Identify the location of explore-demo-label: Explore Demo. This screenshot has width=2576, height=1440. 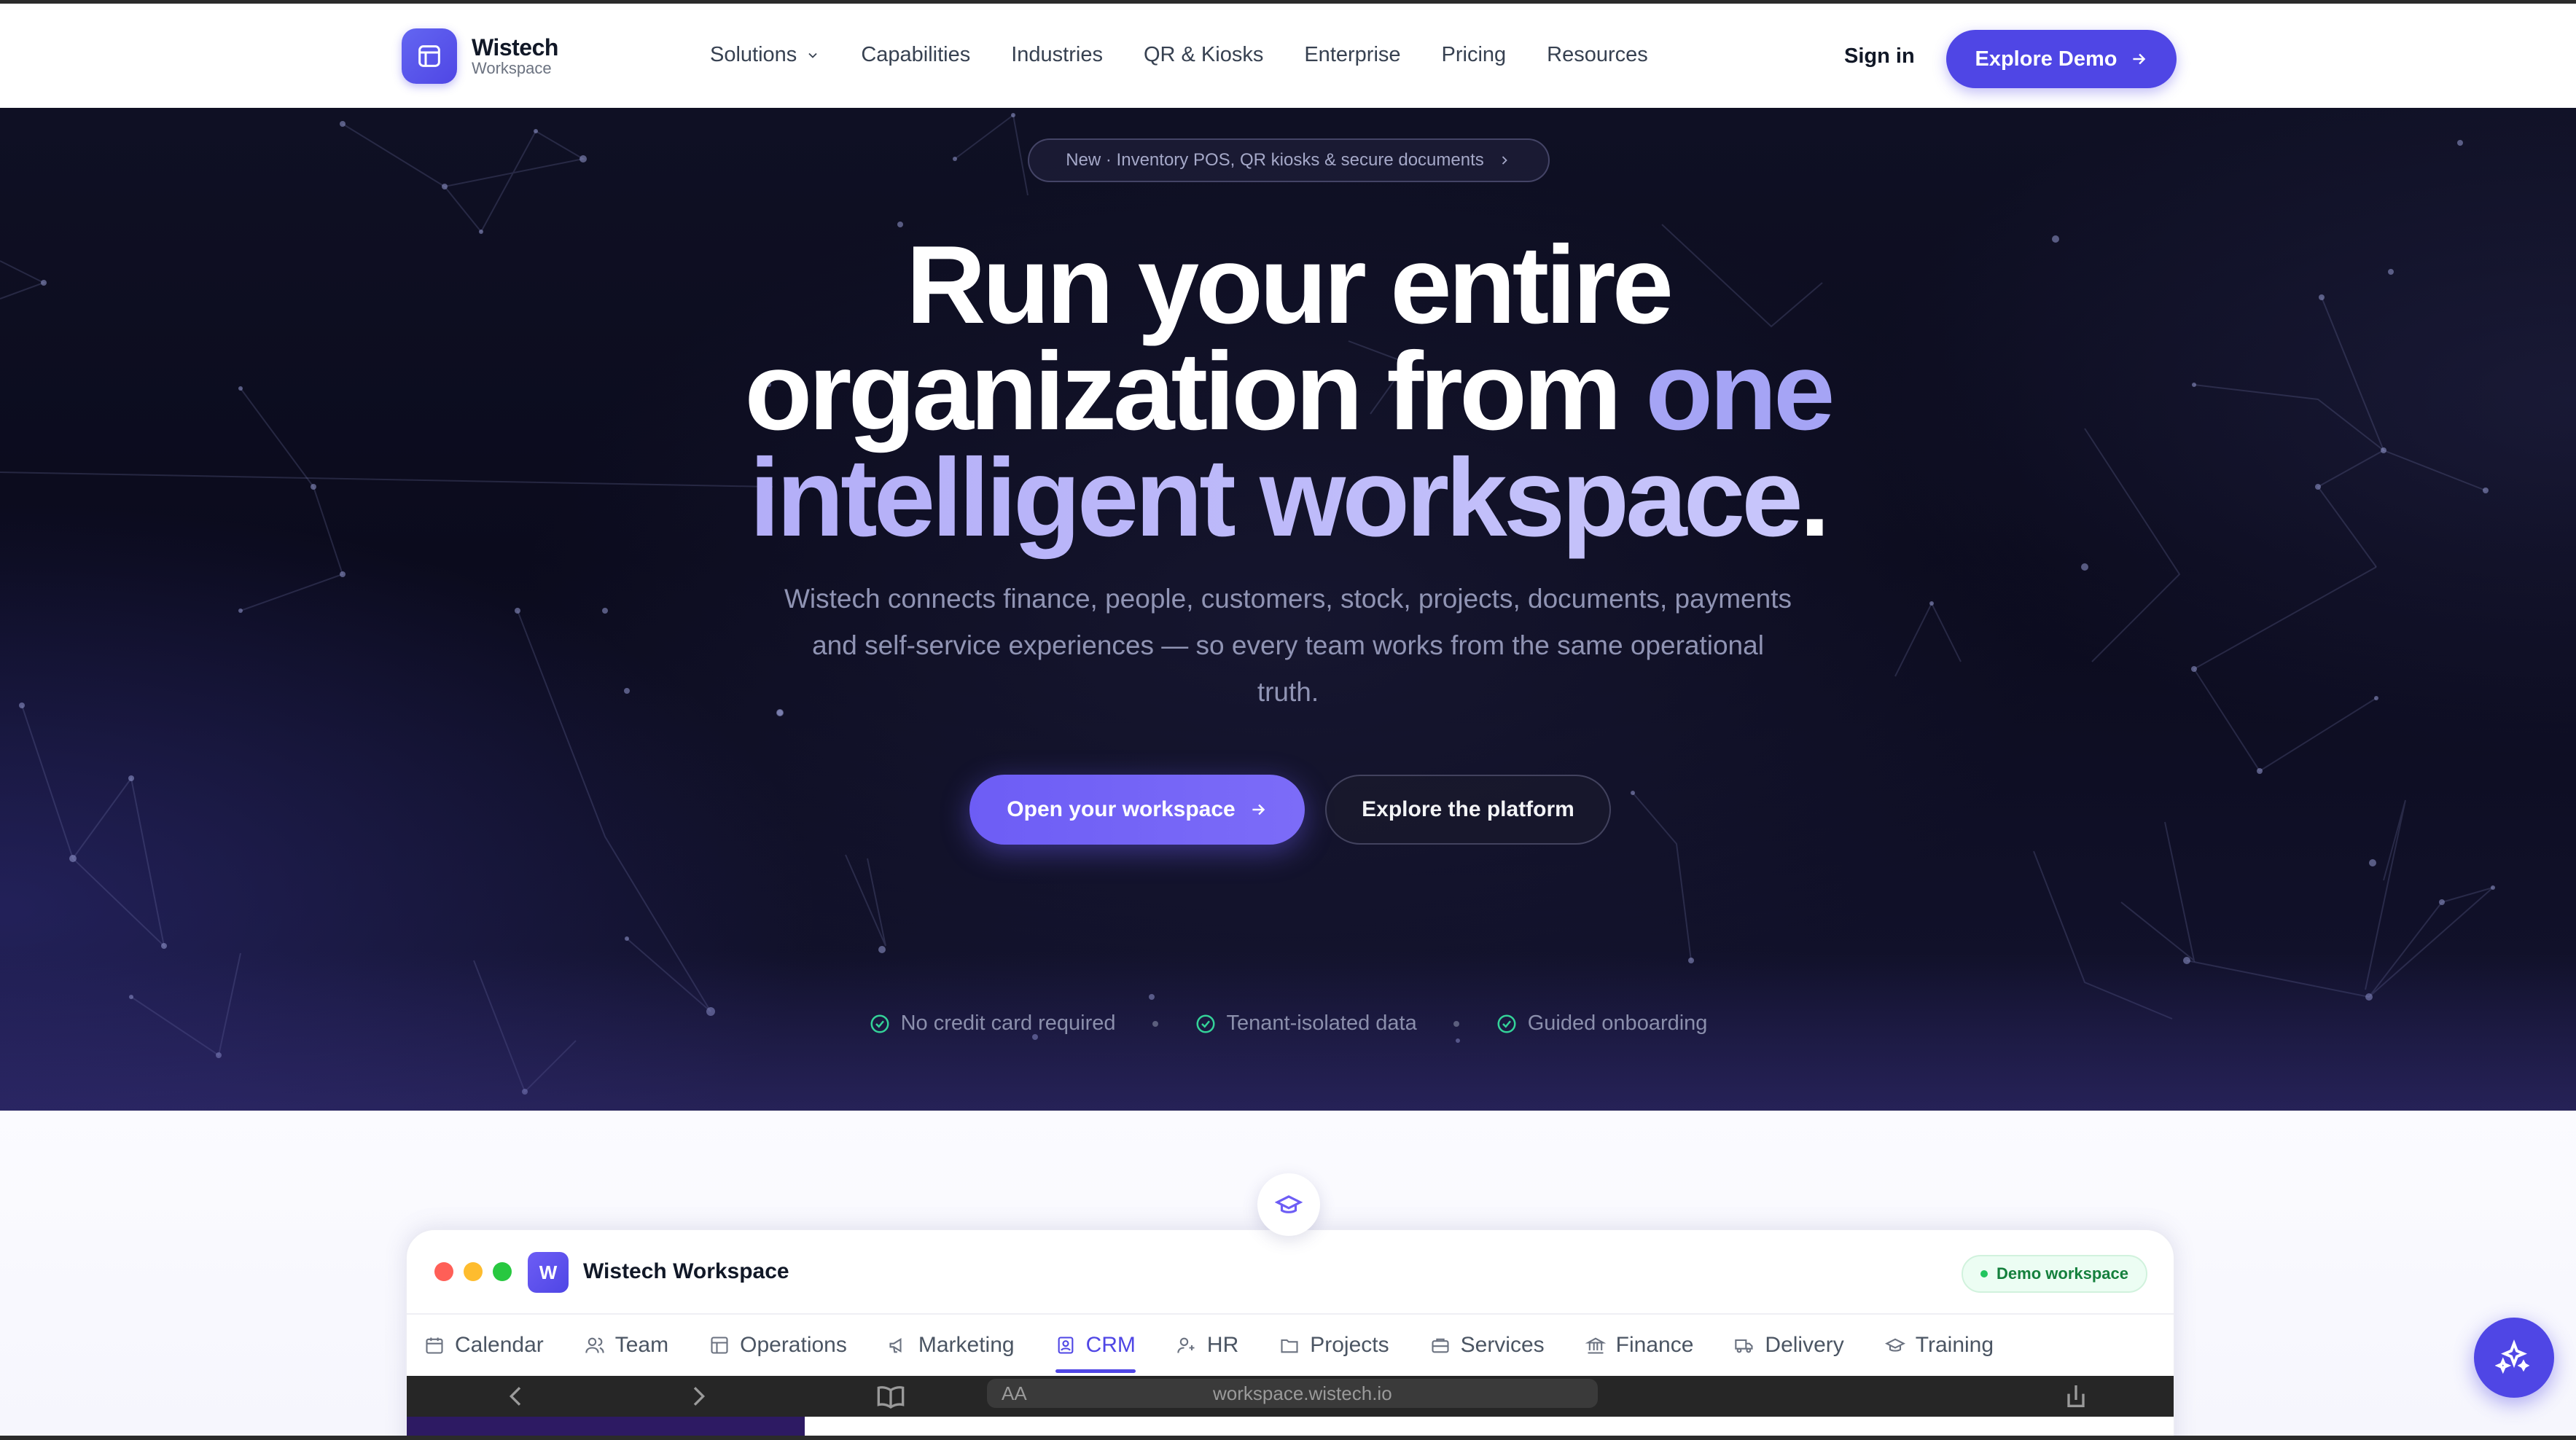
(2046, 59).